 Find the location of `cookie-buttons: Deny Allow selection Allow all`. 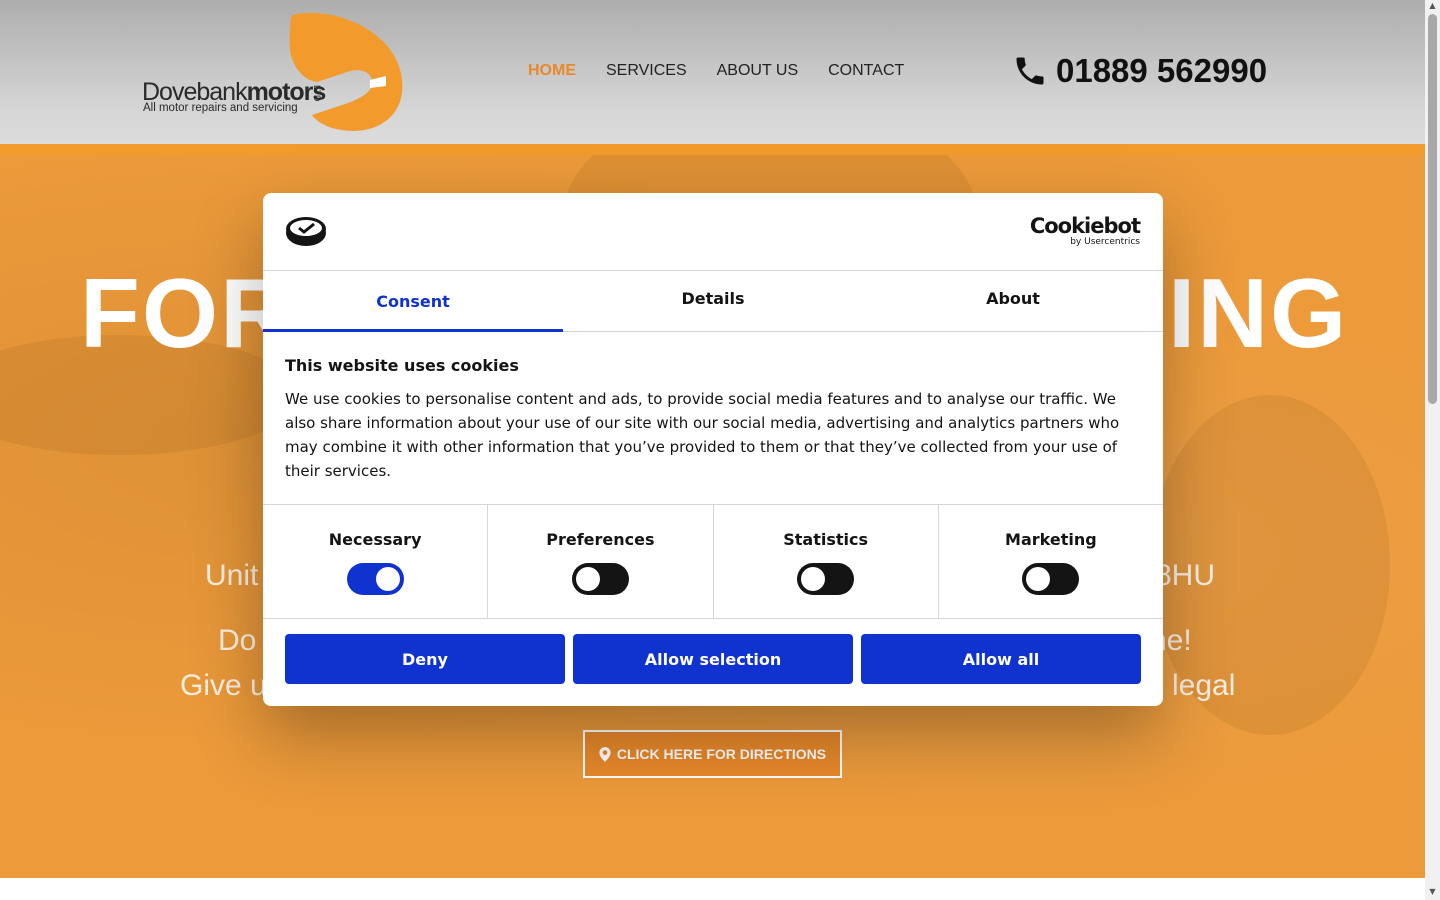

cookie-buttons: Deny Allow selection Allow all is located at coordinates (713, 651).